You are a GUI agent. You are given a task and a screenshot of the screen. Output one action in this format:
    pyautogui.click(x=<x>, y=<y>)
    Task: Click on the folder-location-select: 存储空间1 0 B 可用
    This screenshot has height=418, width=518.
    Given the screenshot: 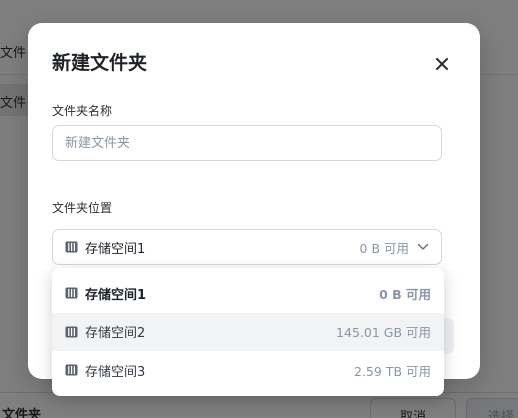 What is the action you would take?
    pyautogui.click(x=247, y=247)
    